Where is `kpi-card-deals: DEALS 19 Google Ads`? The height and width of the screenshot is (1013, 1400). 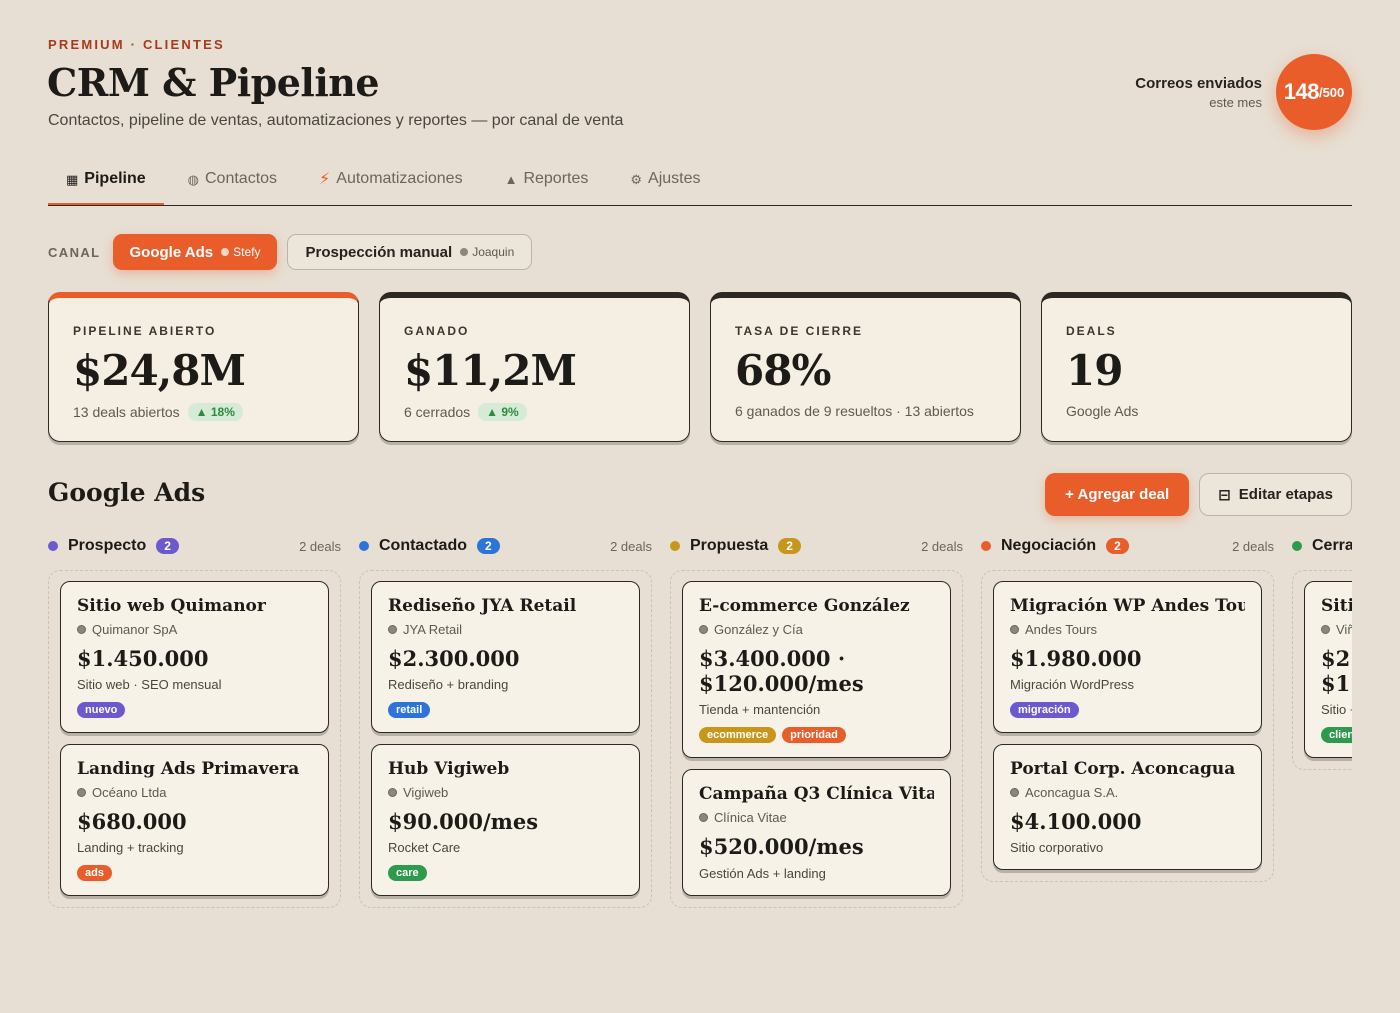
kpi-card-deals: DEALS 19 Google Ads is located at coordinates (1196, 367).